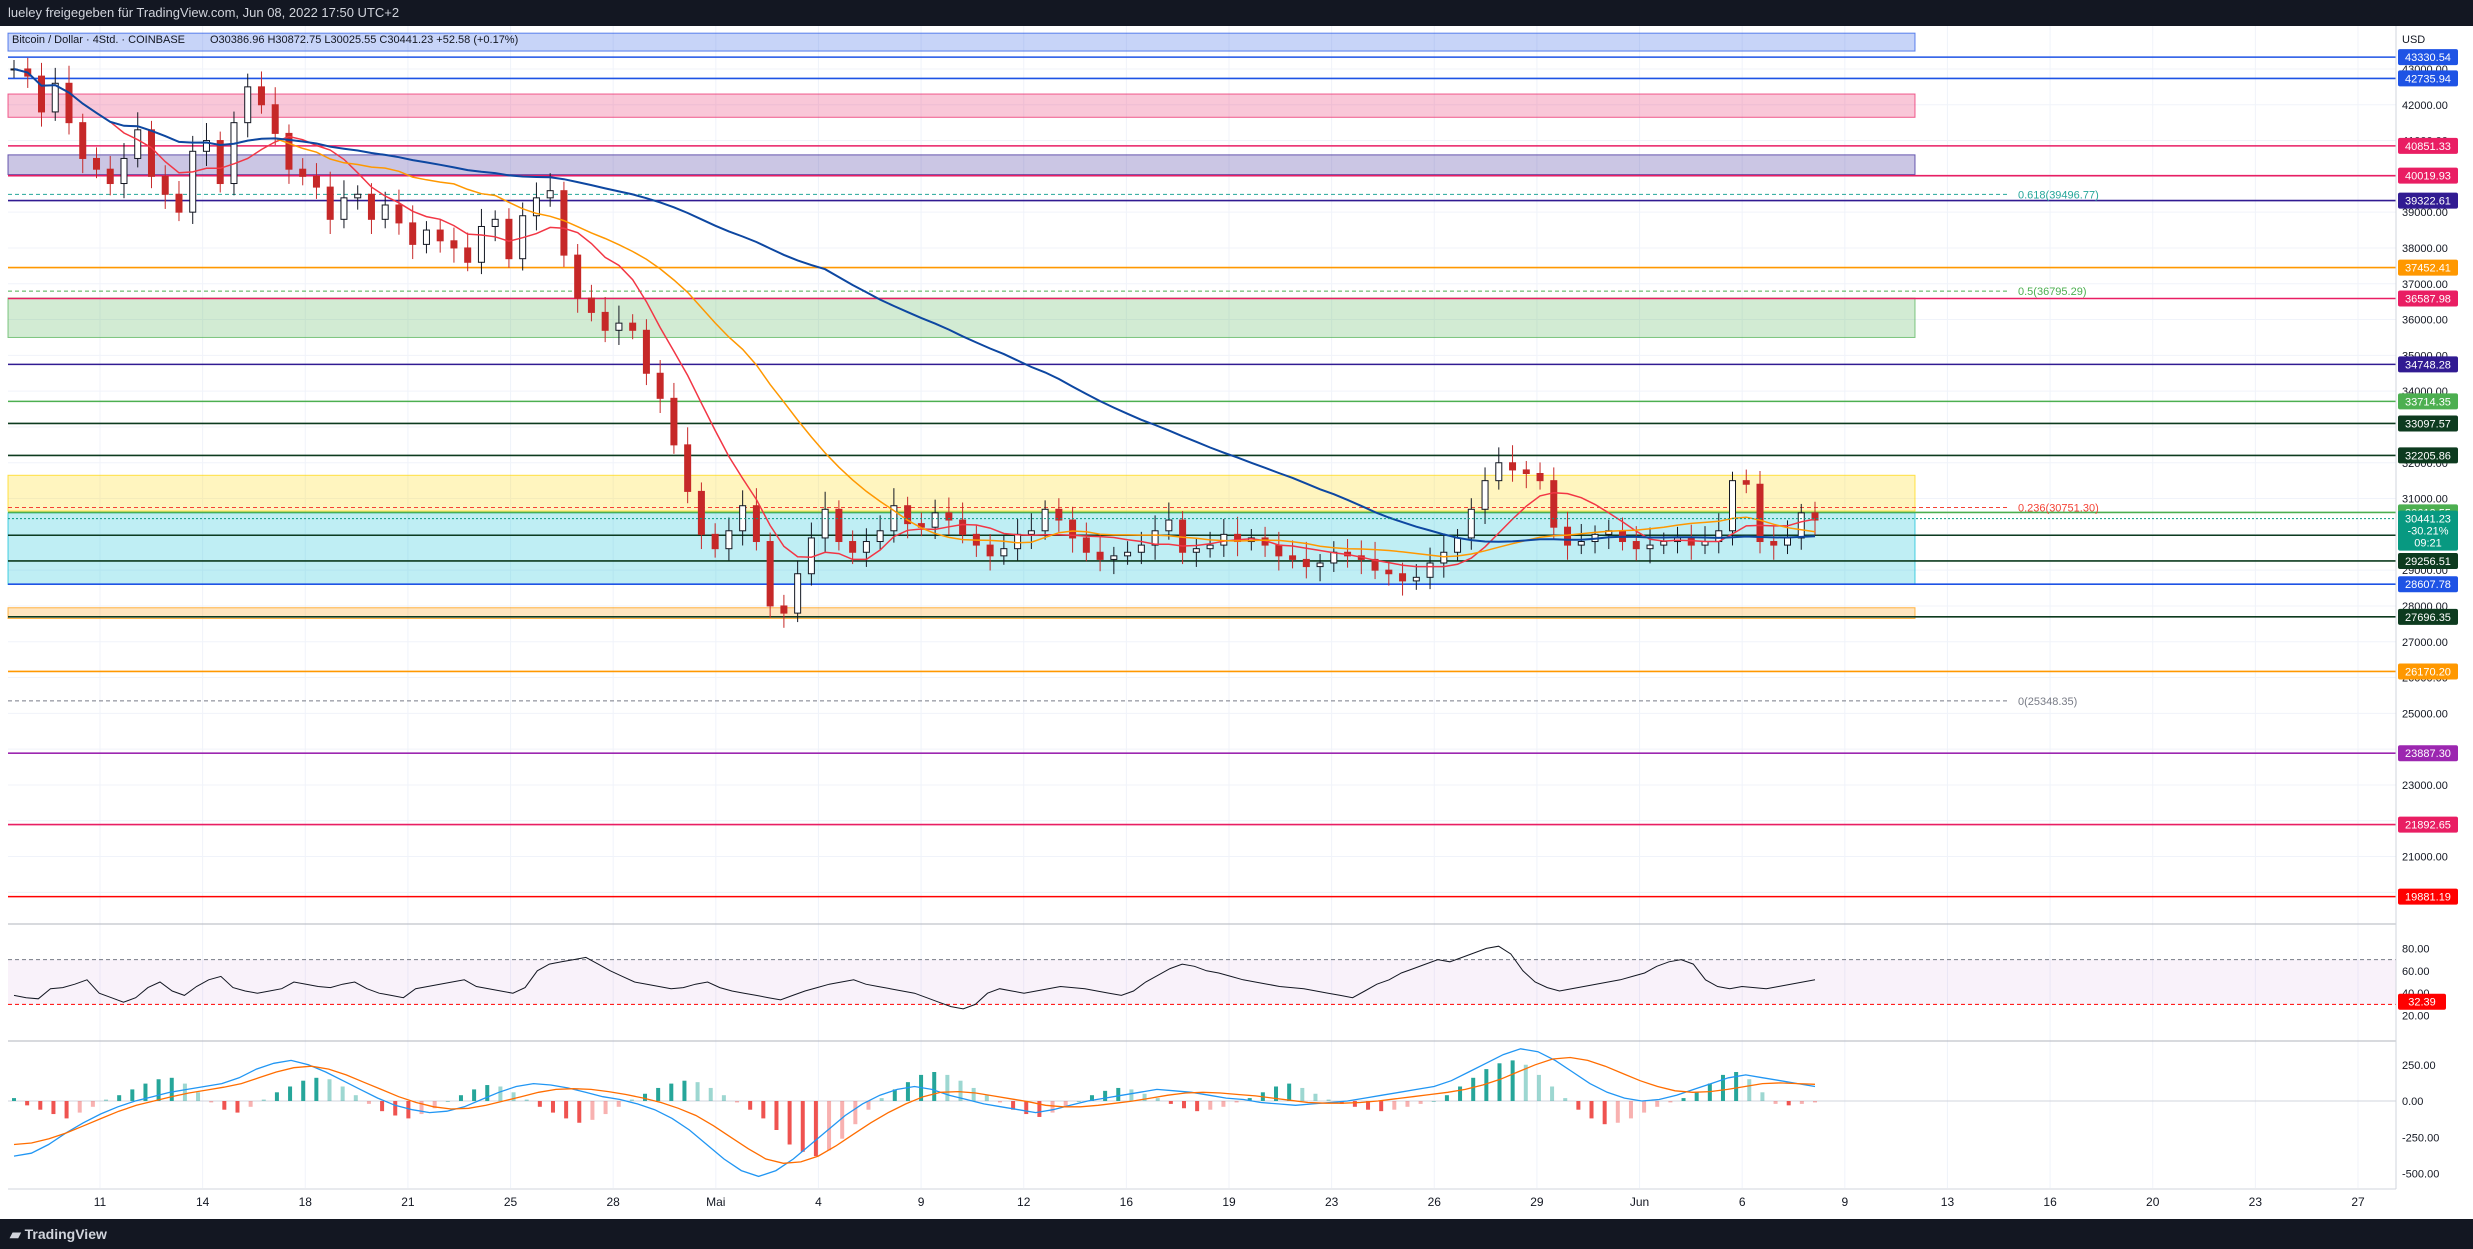 The width and height of the screenshot is (2473, 1249). What do you see at coordinates (1639, 1202) in the screenshot?
I see `time-tick-label: Jun` at bounding box center [1639, 1202].